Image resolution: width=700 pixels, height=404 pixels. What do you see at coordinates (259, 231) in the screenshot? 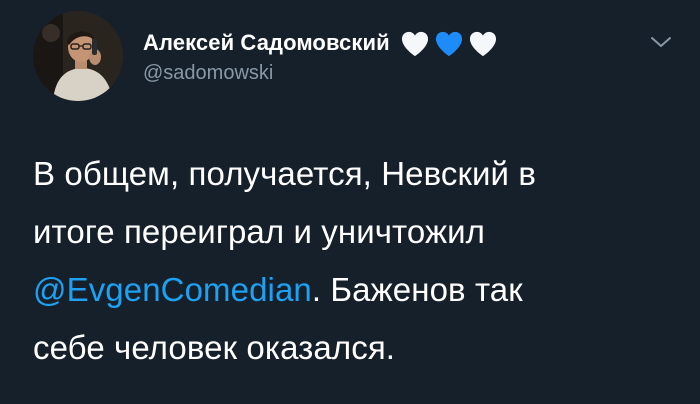
I see `tweet-line: итоге переиграл и уничтожил` at bounding box center [259, 231].